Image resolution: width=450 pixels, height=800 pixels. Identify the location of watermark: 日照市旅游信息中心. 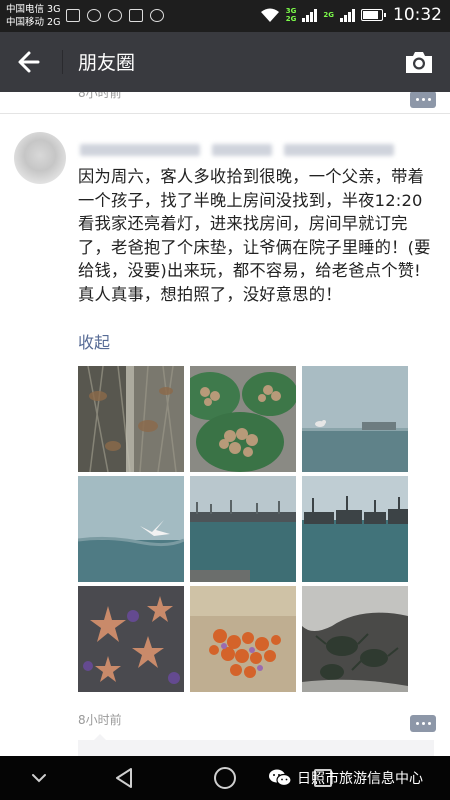
(345, 778).